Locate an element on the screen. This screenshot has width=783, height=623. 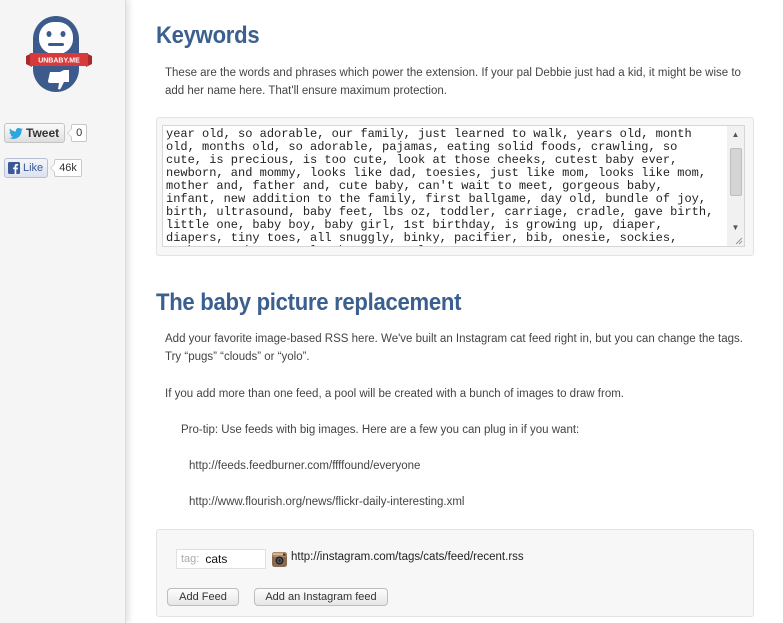
facebook-like-button: Like is located at coordinates (26, 168).